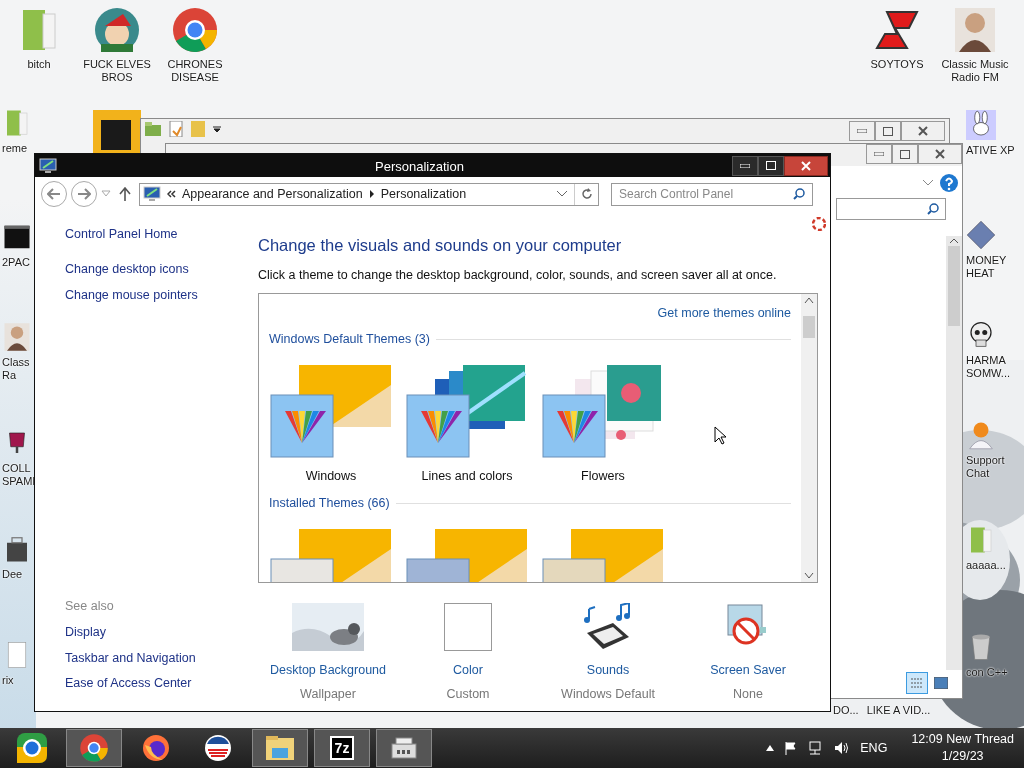  Describe the element at coordinates (195, 71) in the screenshot. I see `icon-label: CHRONES DISEASE` at that location.